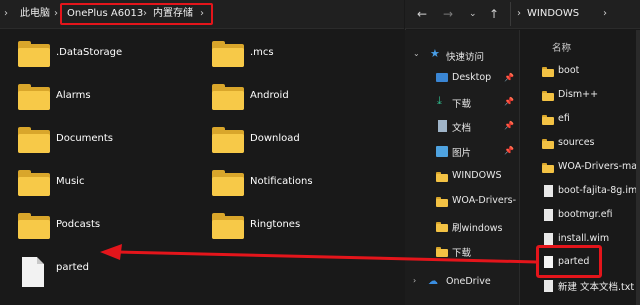 The width and height of the screenshot is (640, 305). Describe the element at coordinates (461, 152) in the screenshot. I see `sidebar-item-pictures: 图片` at that location.